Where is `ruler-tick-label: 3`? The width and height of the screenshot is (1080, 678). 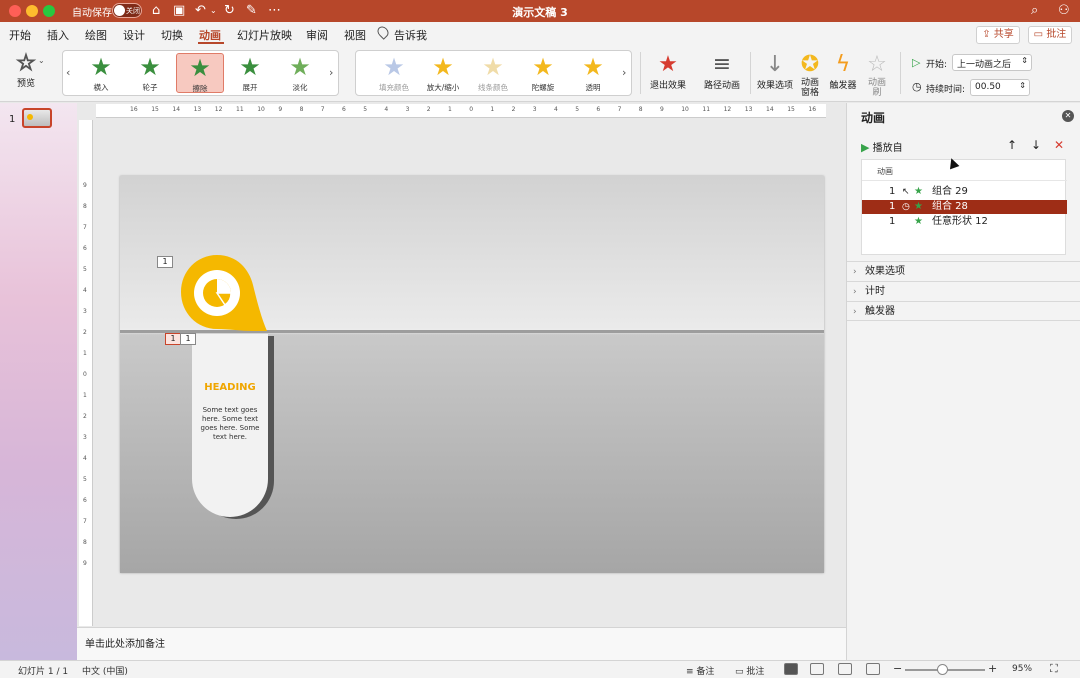
ruler-tick-label: 3 is located at coordinates (85, 437).